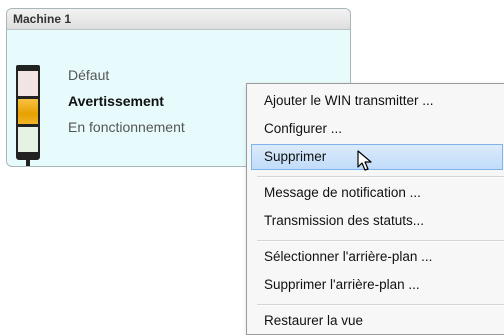 The image size is (504, 335). Describe the element at coordinates (28, 163) in the screenshot. I see `tower-pole` at that location.